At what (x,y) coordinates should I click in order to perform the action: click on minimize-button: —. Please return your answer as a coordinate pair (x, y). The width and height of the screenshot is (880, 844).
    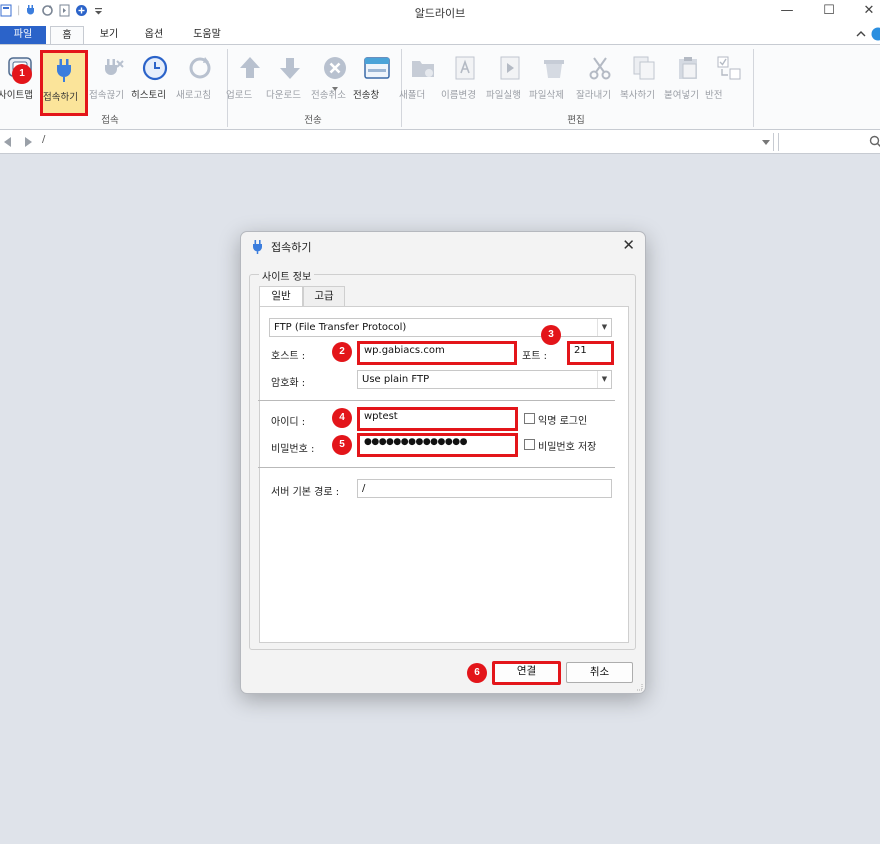
    Looking at the image, I should click on (787, 12).